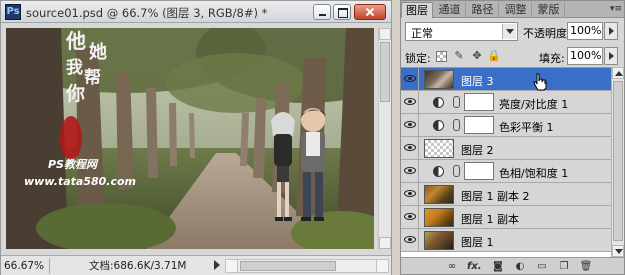  What do you see at coordinates (516, 10) in the screenshot?
I see `tab-adjustments: 调整` at bounding box center [516, 10].